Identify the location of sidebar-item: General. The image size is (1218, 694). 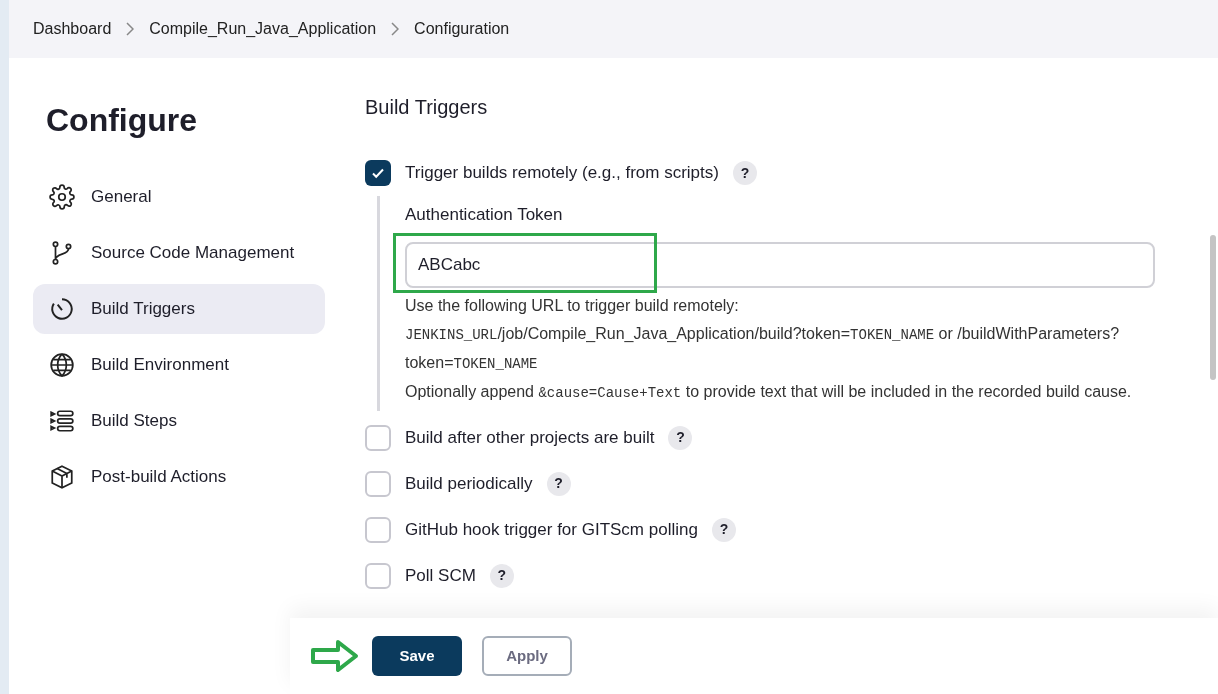
(179, 197).